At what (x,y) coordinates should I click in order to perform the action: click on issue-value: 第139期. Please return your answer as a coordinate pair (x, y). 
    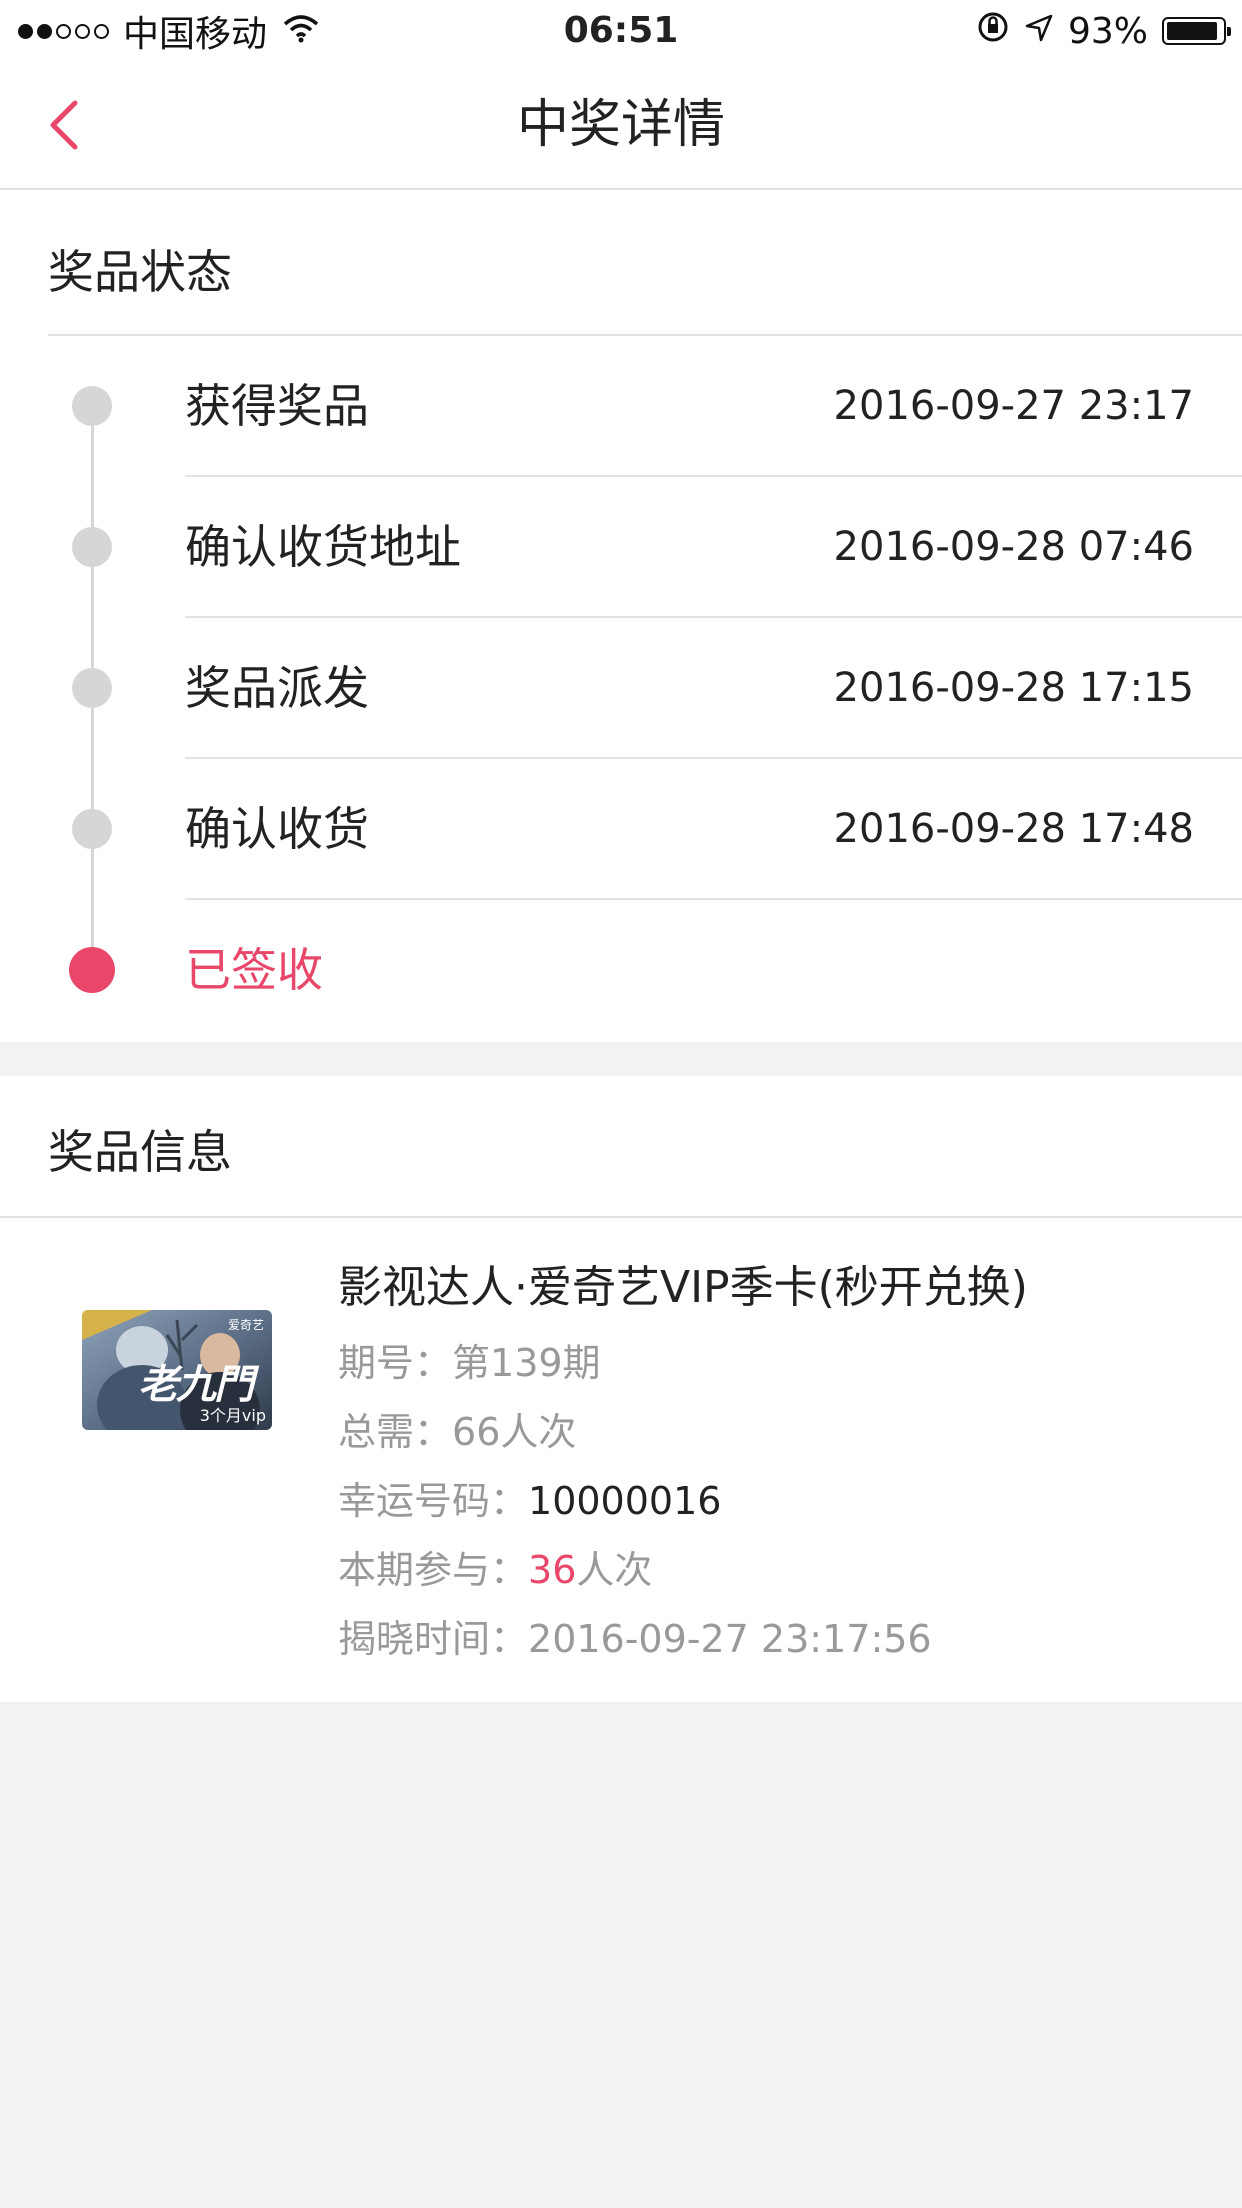
    Looking at the image, I should click on (526, 1363).